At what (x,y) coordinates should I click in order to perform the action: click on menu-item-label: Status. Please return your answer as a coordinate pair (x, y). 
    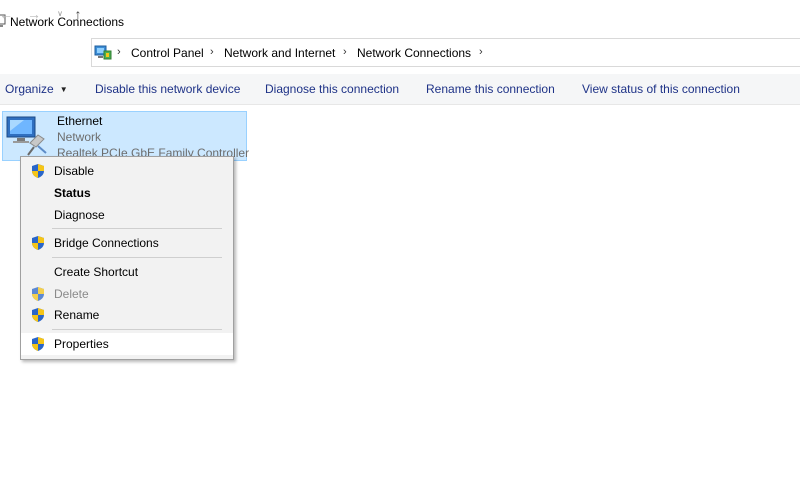
    Looking at the image, I should click on (72, 193).